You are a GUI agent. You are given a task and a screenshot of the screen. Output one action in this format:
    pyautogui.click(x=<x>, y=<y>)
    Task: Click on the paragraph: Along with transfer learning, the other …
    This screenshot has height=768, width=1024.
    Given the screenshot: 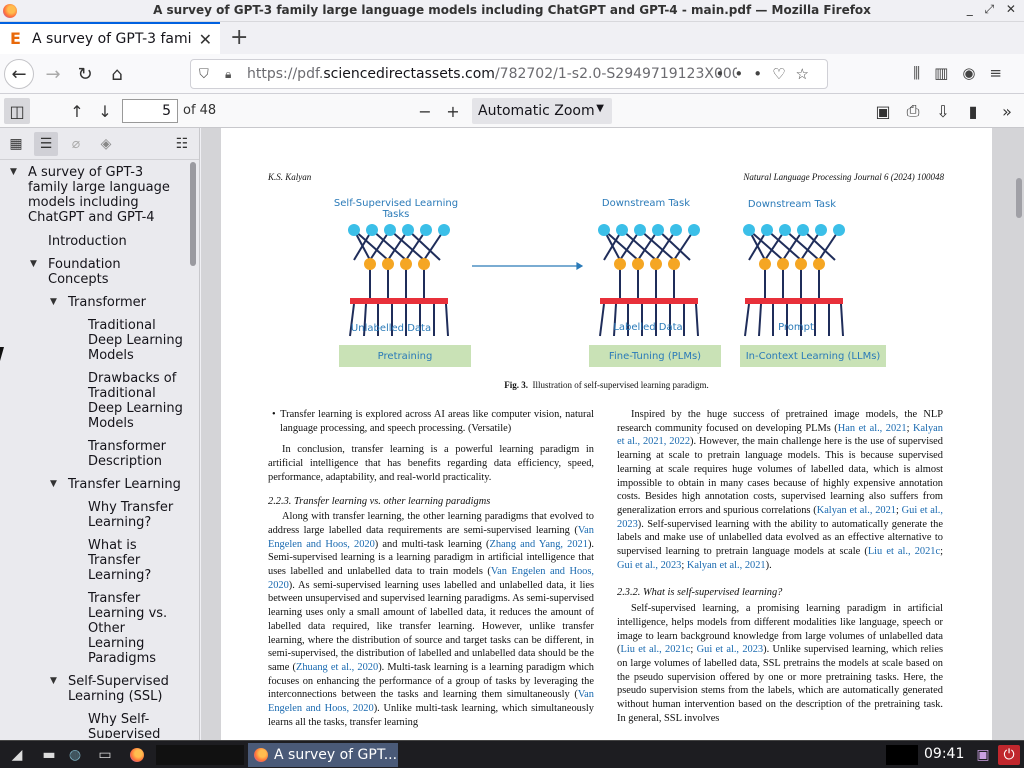 What is the action you would take?
    pyautogui.click(x=431, y=619)
    